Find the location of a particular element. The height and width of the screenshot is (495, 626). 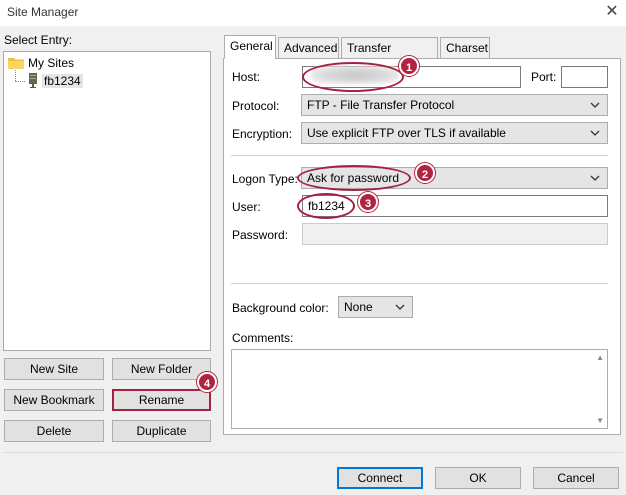

delete-button: Delete is located at coordinates (54, 431).